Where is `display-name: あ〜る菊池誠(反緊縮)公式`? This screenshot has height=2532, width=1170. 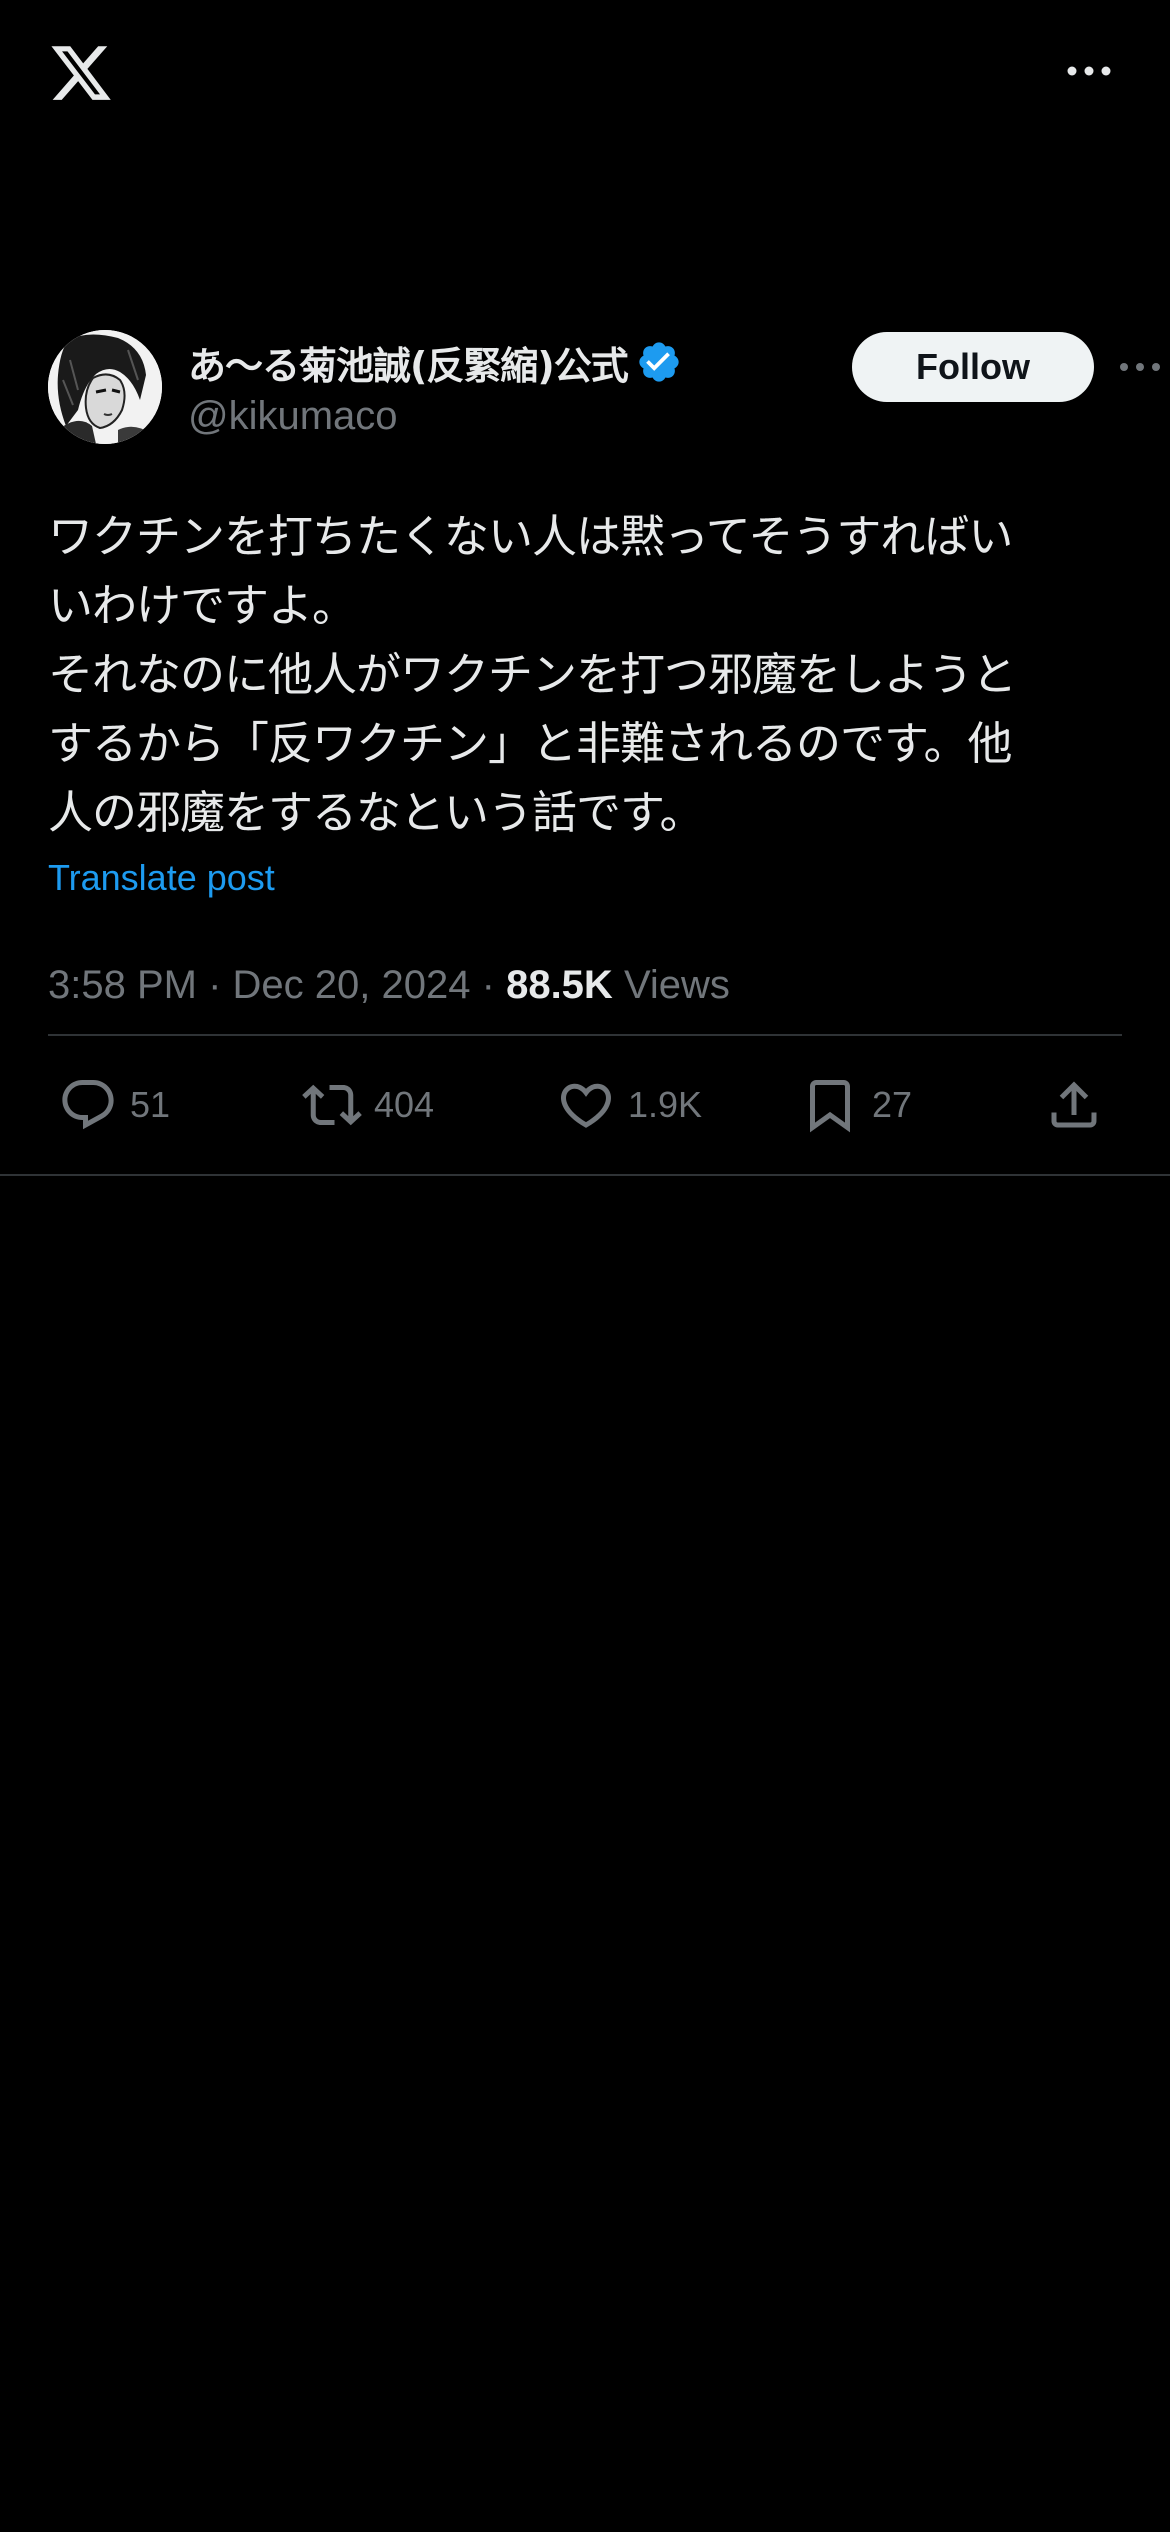
display-name: あ〜る菊池誠(反緊縮)公式 is located at coordinates (408, 362).